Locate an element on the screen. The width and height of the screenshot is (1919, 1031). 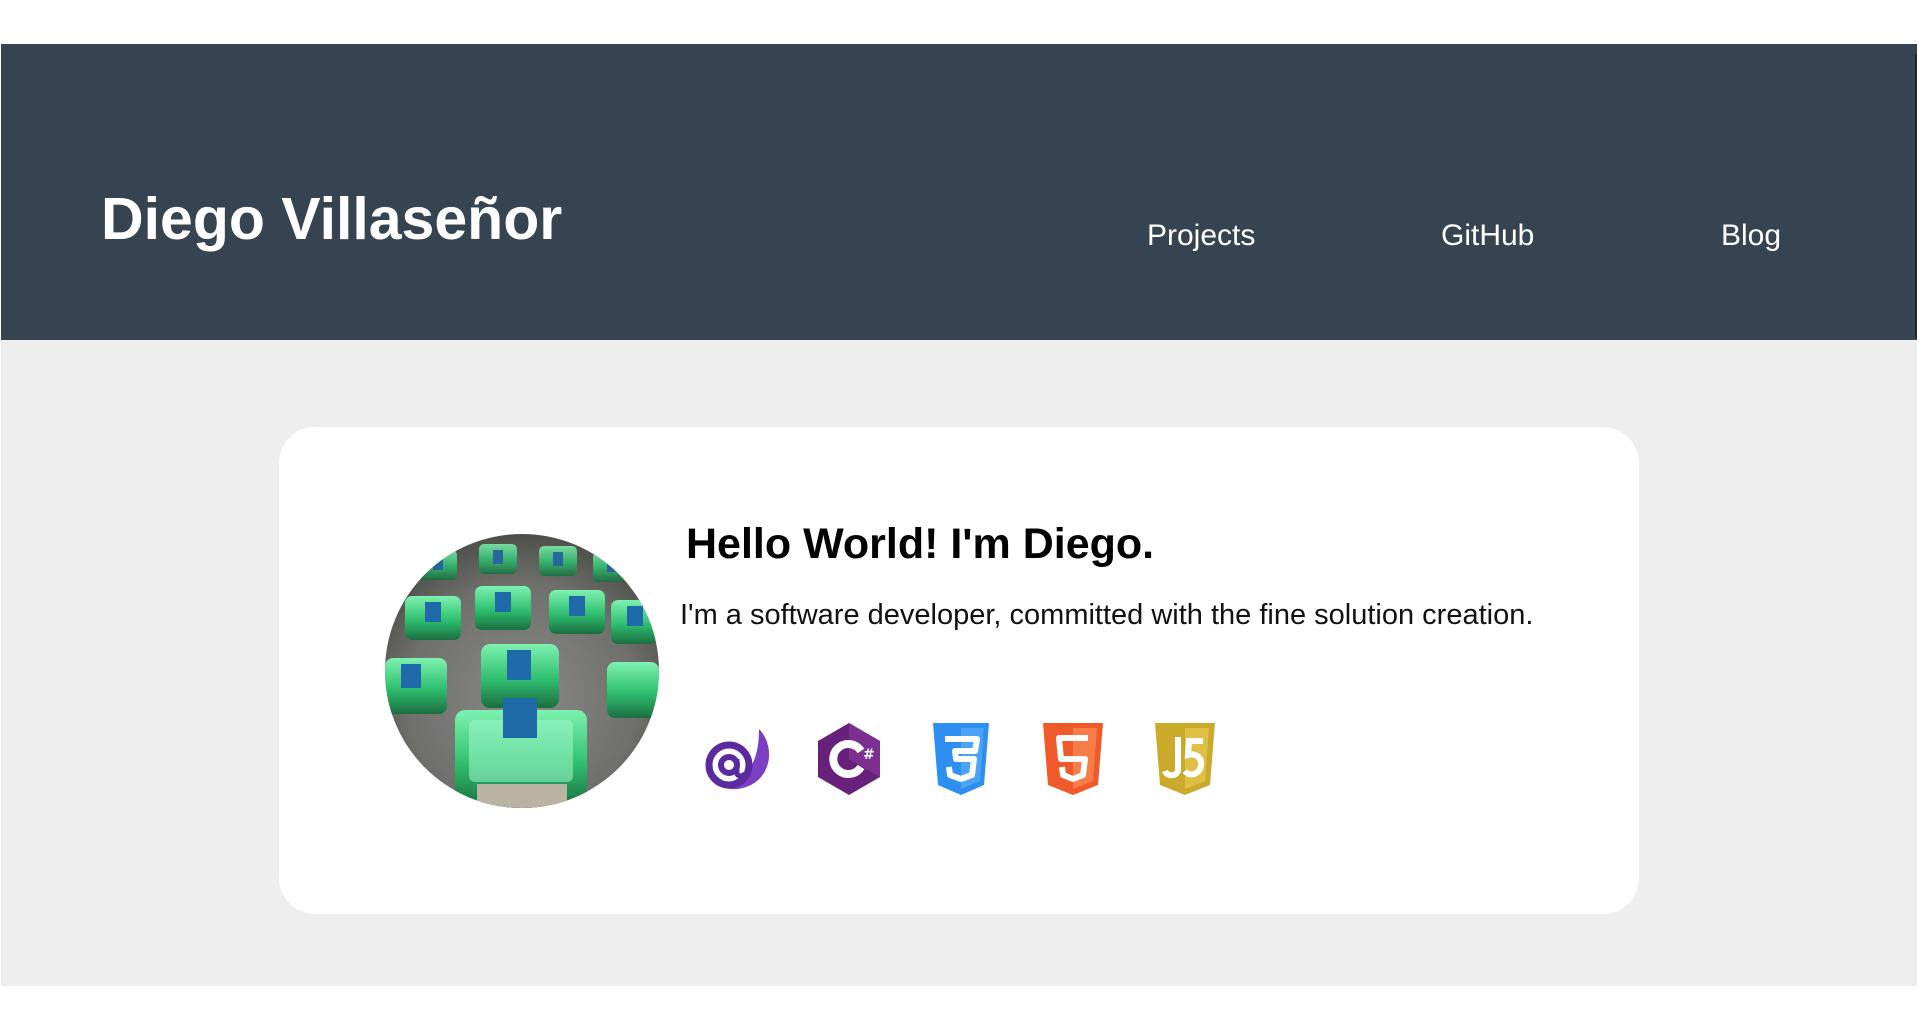
nav-link-projects: Projects is located at coordinates (1201, 236).